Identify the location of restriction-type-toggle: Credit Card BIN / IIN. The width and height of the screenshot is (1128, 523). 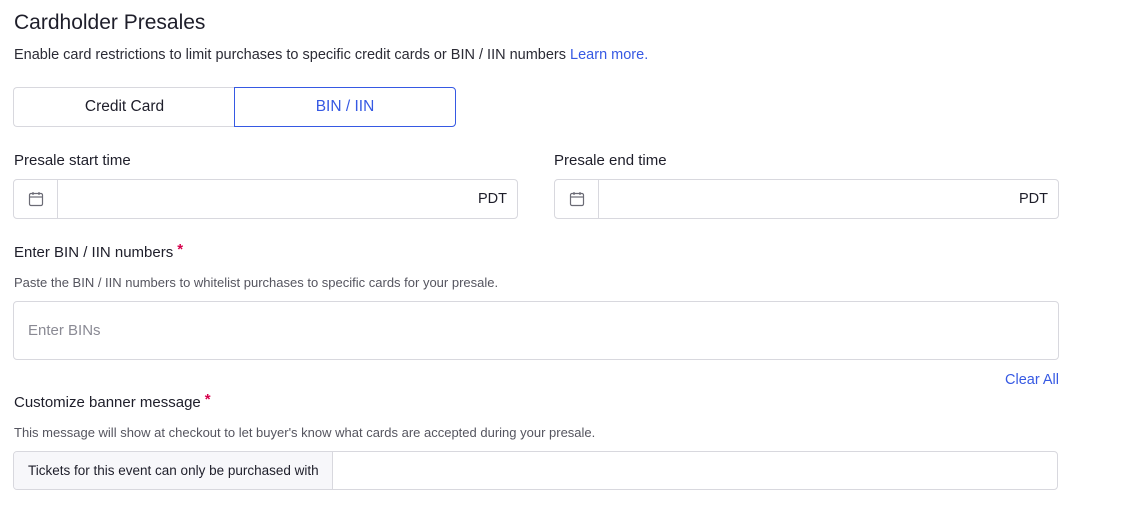
(234, 107).